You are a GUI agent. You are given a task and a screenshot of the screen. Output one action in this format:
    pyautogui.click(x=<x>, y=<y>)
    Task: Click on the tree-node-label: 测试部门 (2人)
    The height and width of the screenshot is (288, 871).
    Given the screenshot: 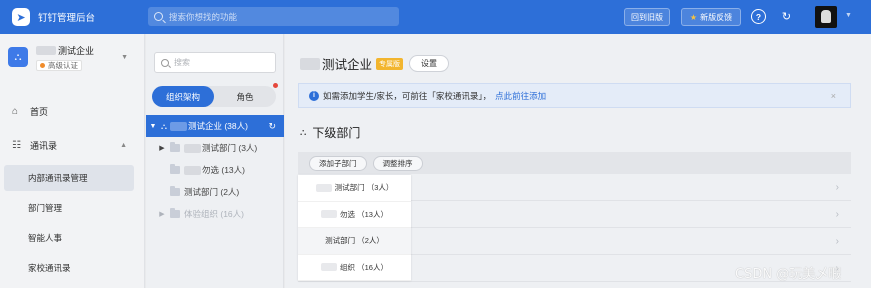 What is the action you would take?
    pyautogui.click(x=212, y=192)
    